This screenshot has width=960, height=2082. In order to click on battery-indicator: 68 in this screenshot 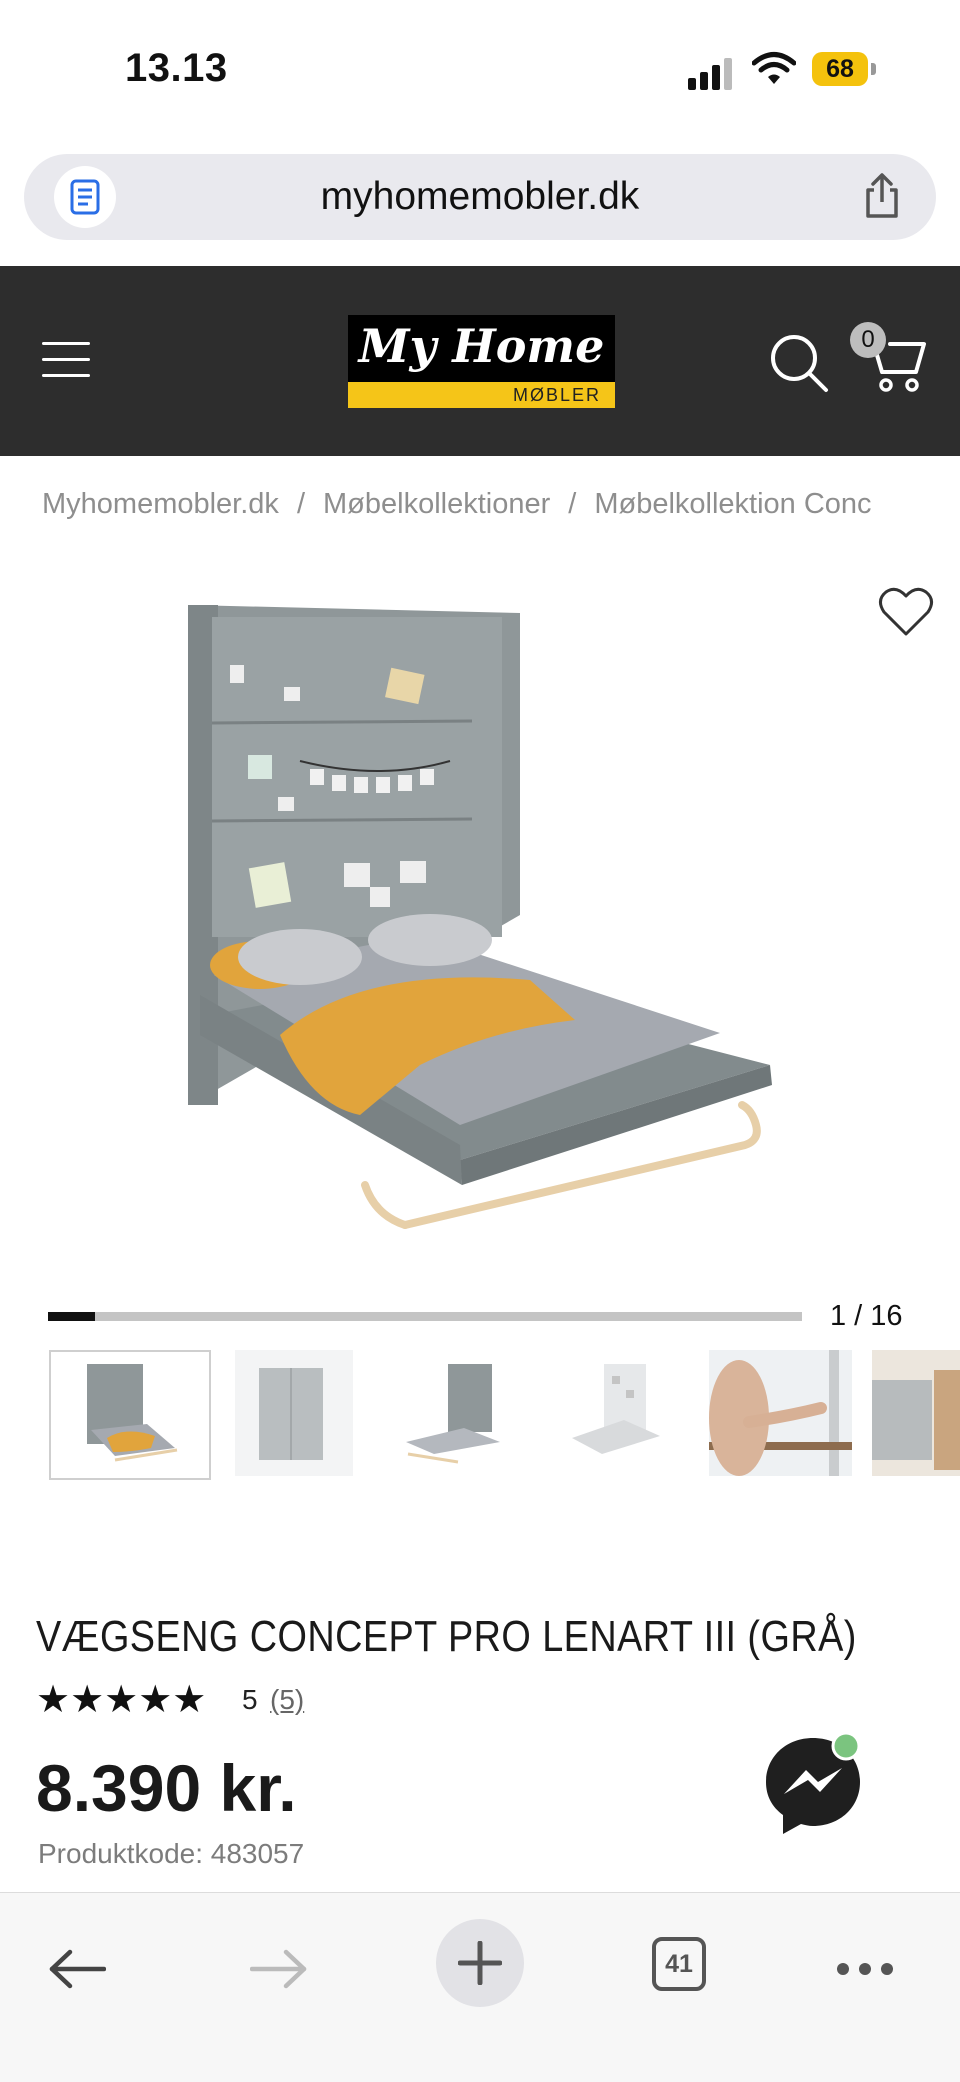, I will do `click(844, 69)`.